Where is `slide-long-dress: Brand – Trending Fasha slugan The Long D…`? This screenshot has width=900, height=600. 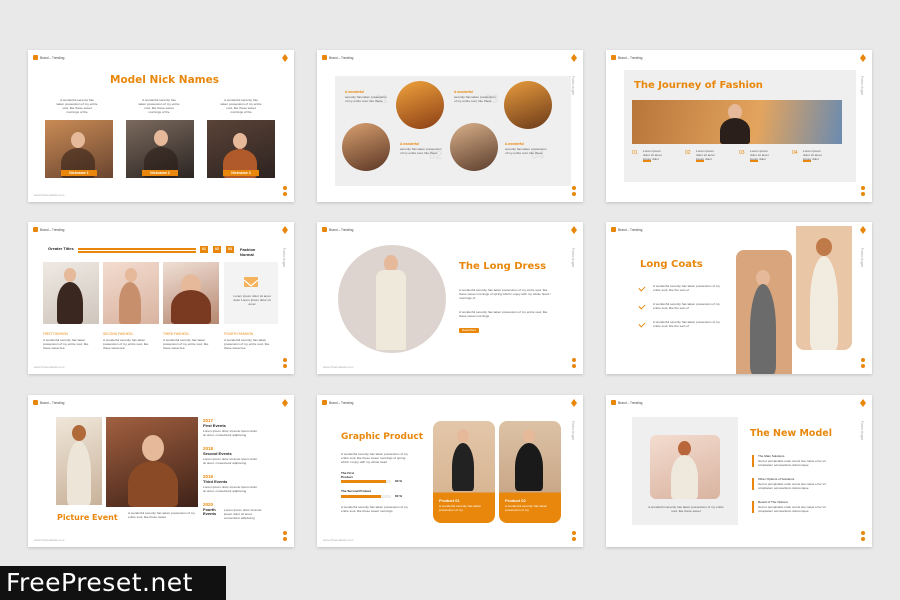
slide-long-dress: Brand – Trending Fasha slugan The Long D… is located at coordinates (450, 298).